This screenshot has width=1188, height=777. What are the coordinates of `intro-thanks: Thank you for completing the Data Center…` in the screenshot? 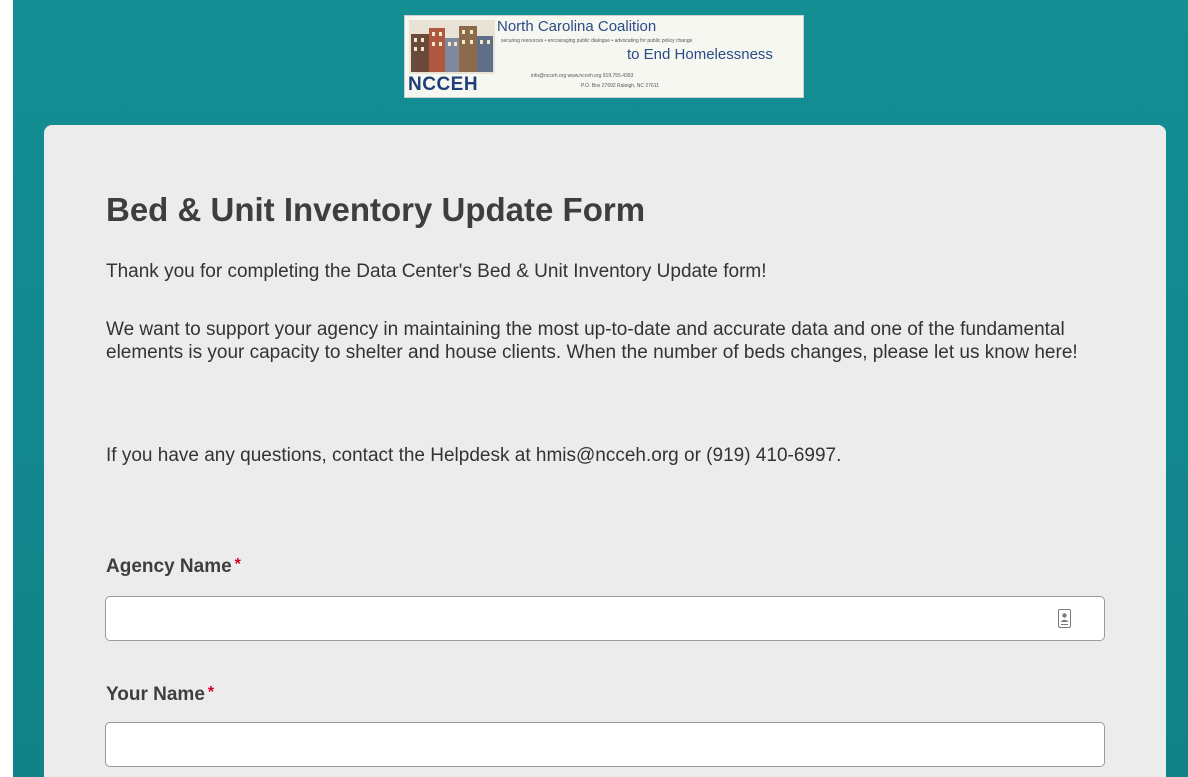 It's located at (436, 271).